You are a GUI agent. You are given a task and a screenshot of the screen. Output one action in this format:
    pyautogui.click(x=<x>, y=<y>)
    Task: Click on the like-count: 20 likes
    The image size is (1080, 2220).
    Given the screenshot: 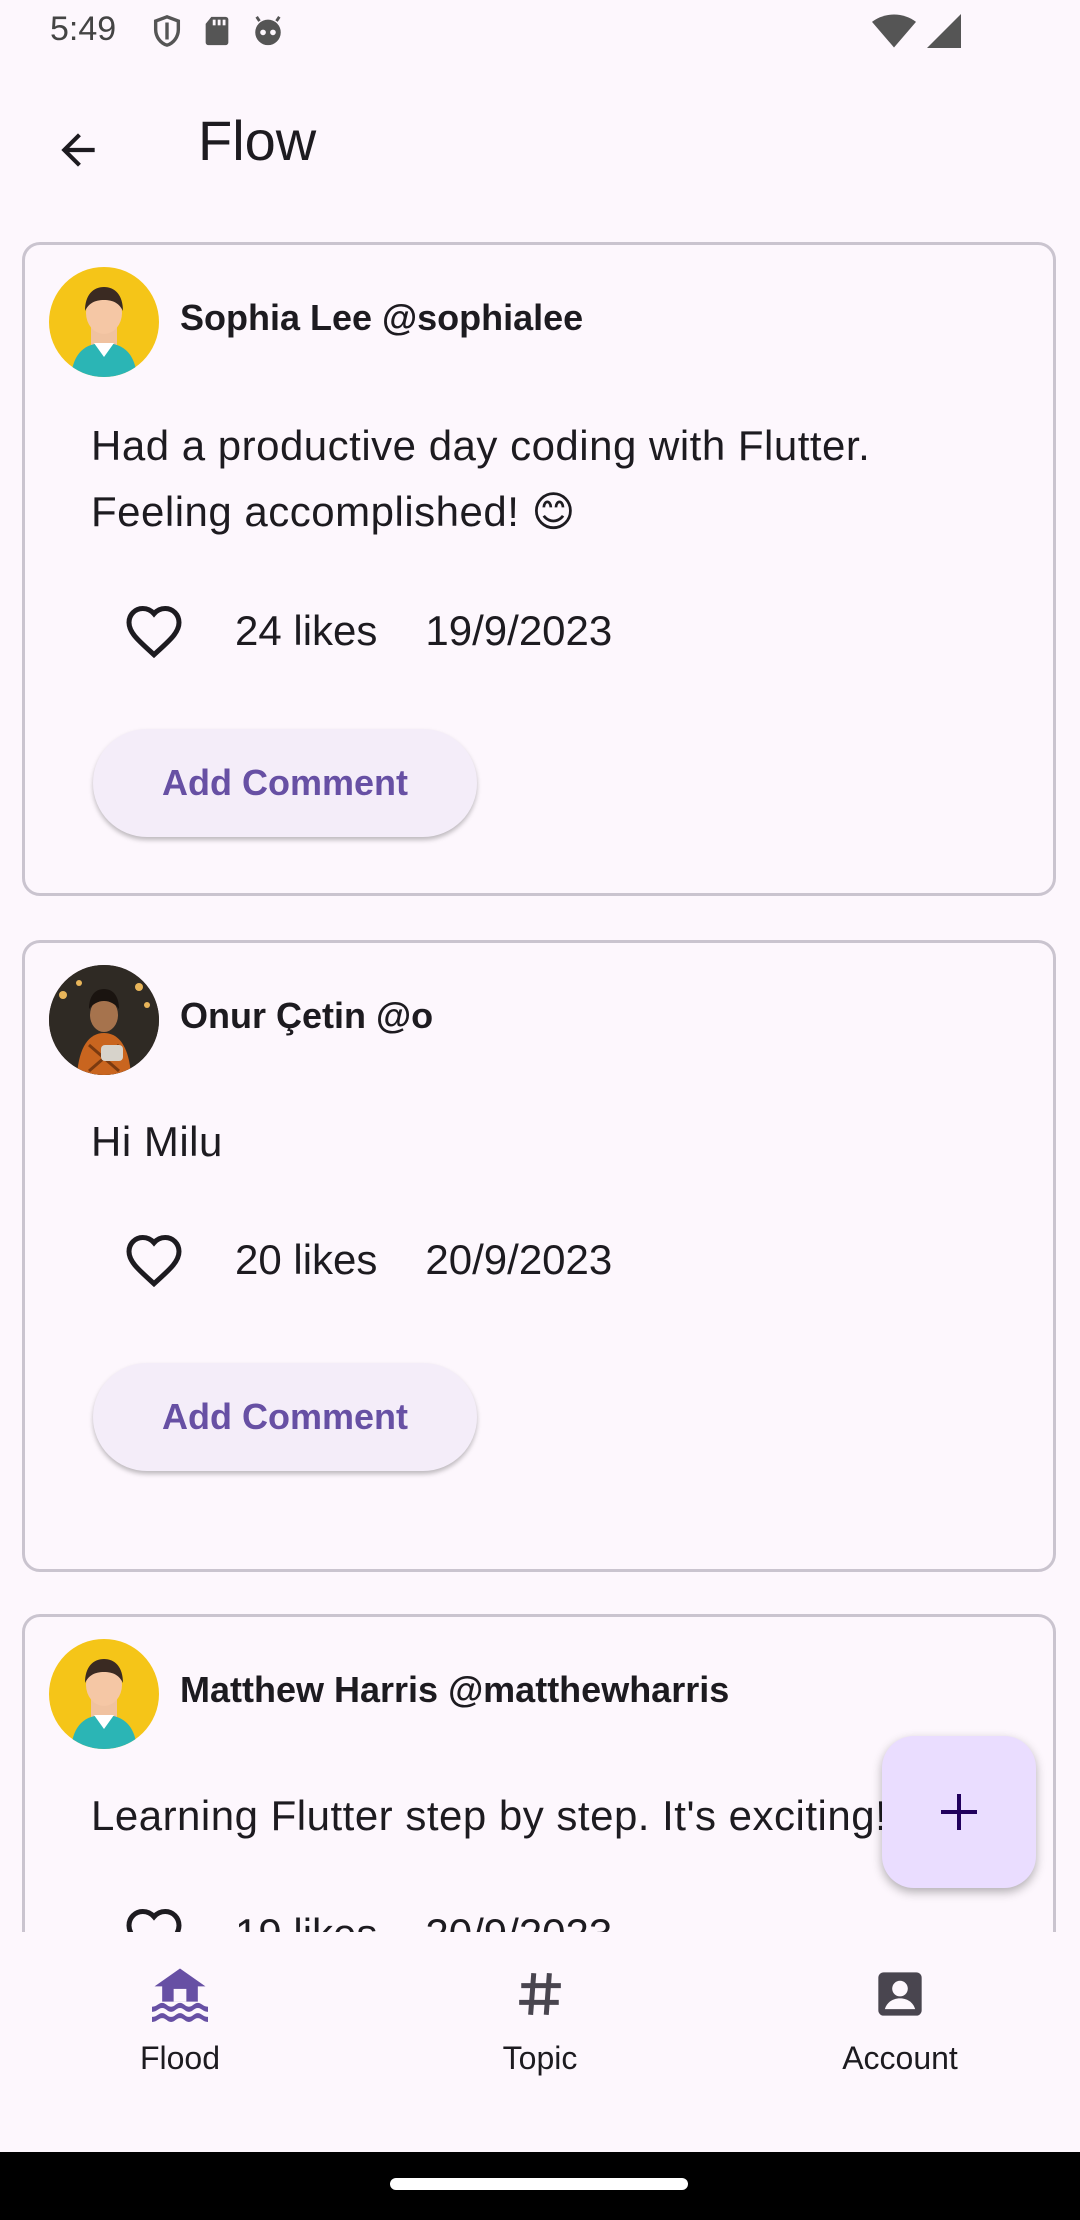 What is the action you would take?
    pyautogui.click(x=306, y=1259)
    